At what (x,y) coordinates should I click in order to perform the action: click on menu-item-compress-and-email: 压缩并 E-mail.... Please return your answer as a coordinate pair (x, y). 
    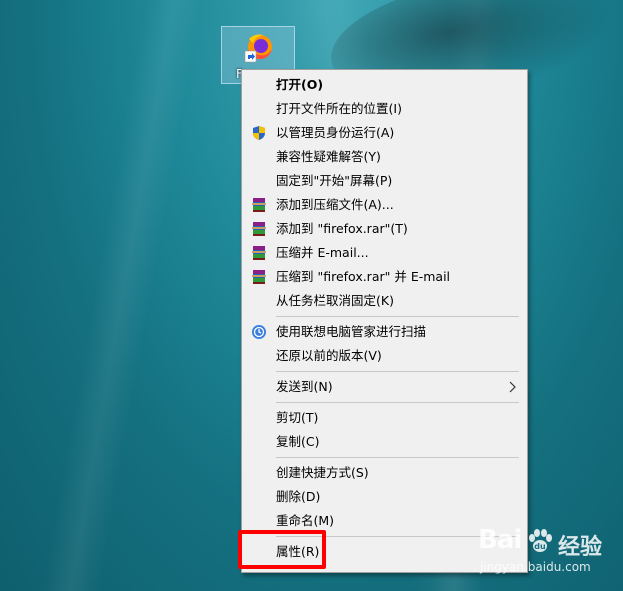
    Looking at the image, I should click on (384, 253).